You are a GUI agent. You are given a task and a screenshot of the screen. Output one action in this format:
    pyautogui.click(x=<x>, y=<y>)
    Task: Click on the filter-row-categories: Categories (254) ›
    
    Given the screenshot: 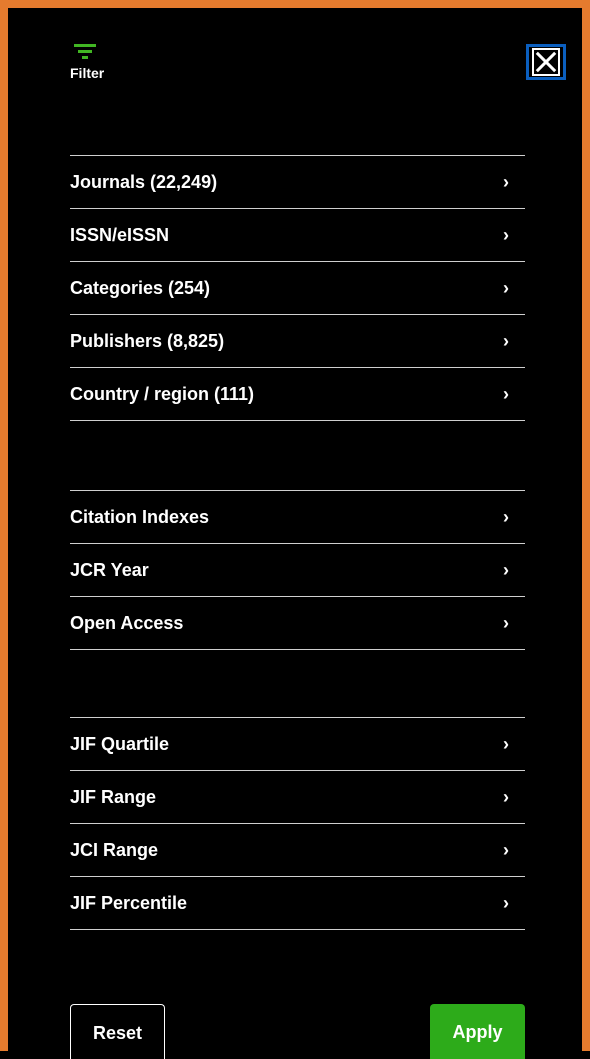 What is the action you would take?
    pyautogui.click(x=297, y=288)
    